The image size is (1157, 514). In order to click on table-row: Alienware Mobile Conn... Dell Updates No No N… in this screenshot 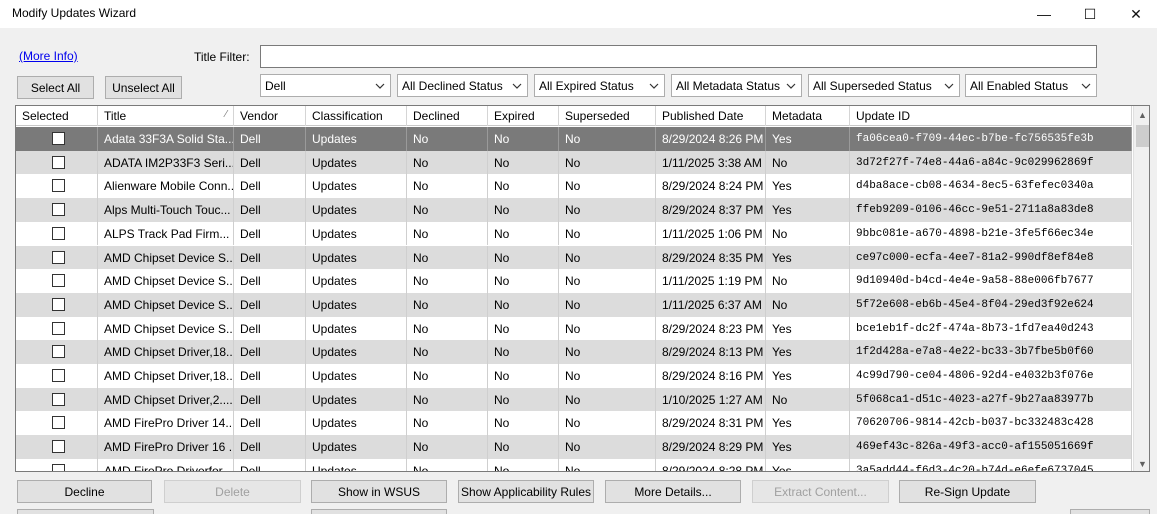, I will do `click(574, 186)`.